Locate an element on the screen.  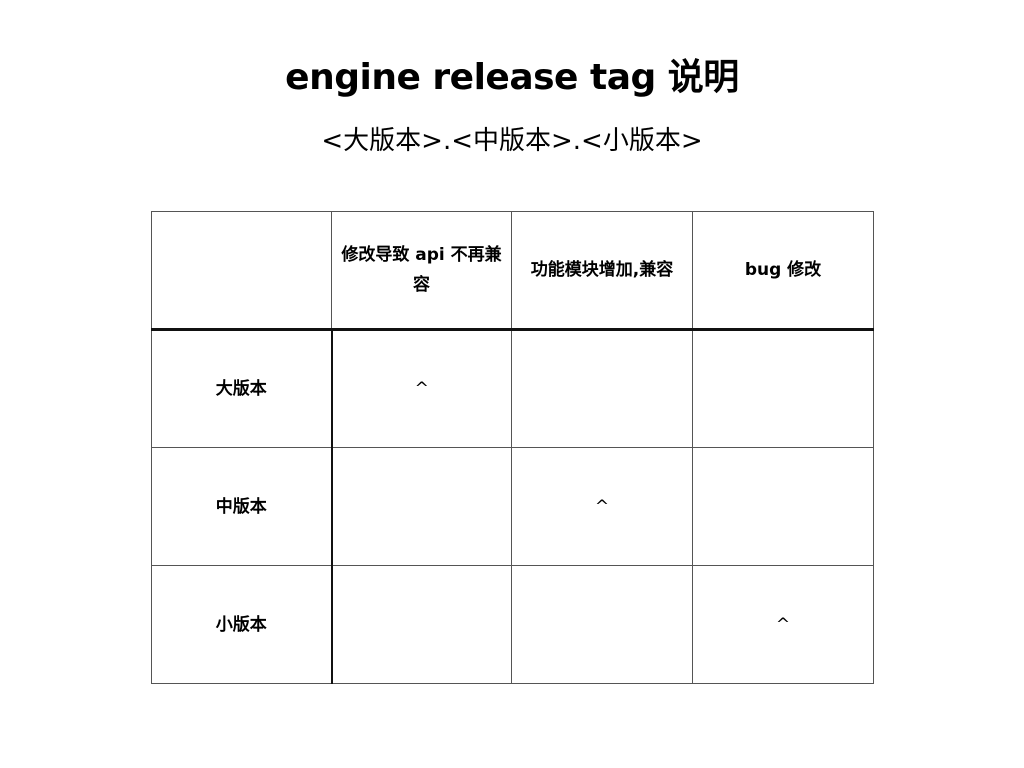
slide-title: engine release tag 说明 is located at coordinates (512, 77).